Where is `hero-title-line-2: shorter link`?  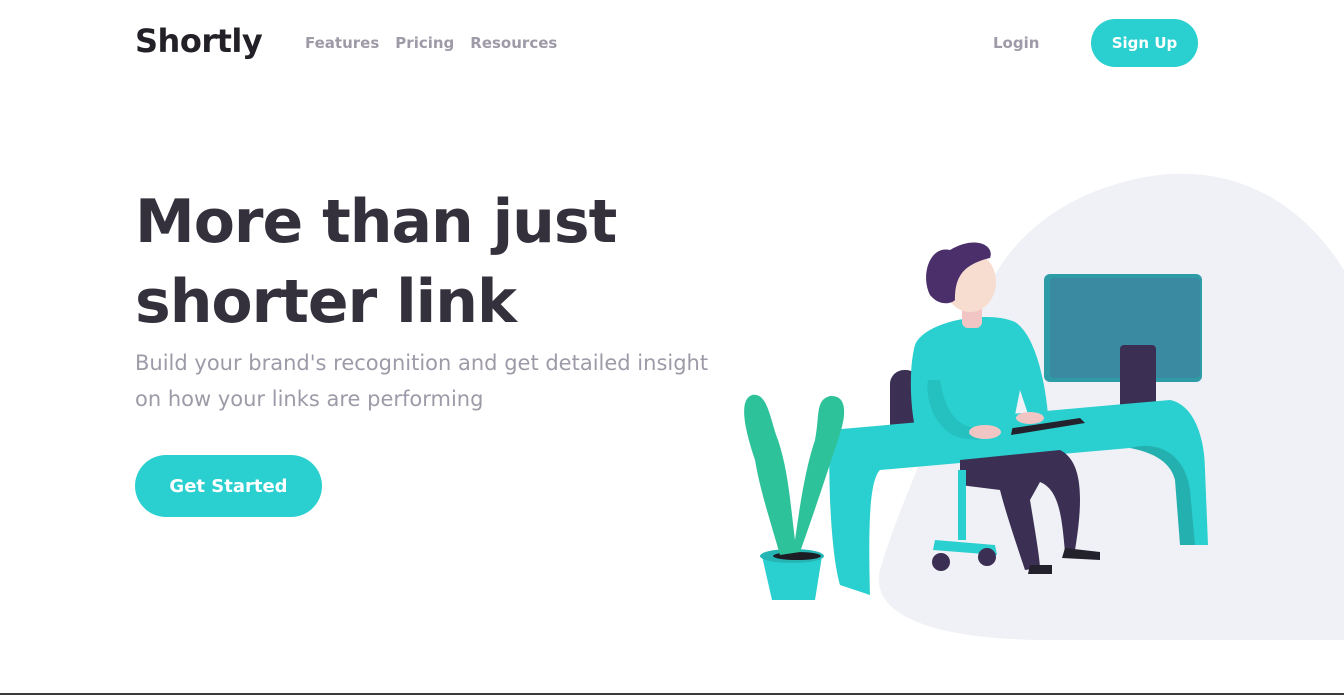
hero-title-line-2: shorter link is located at coordinates (326, 302).